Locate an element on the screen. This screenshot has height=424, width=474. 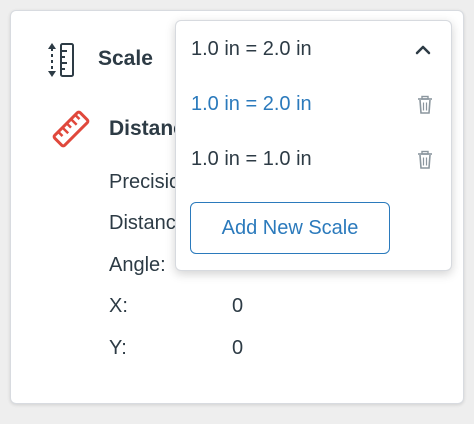
add-new-scale-button: Add New Scale is located at coordinates (290, 228).